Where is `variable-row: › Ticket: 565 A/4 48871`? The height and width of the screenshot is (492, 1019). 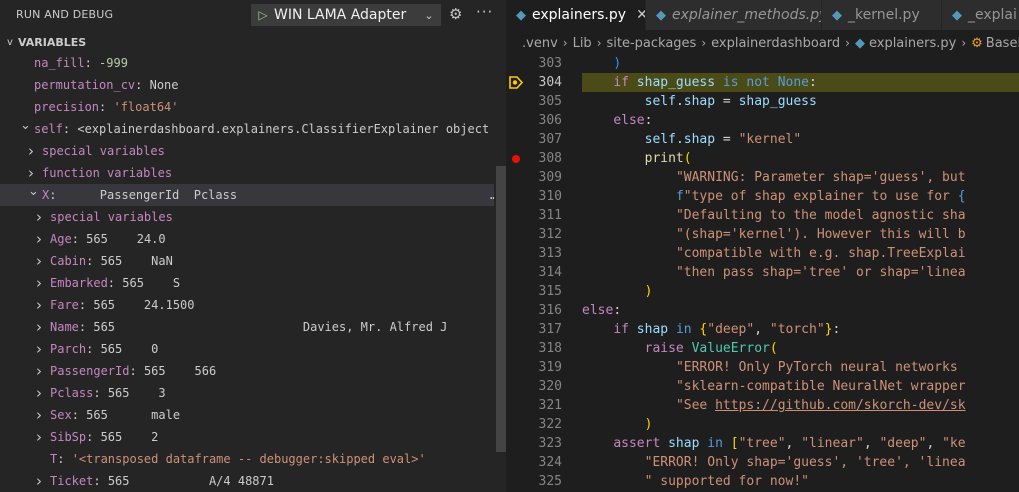 variable-row: › Ticket: 565 A/4 48871 is located at coordinates (247, 481).